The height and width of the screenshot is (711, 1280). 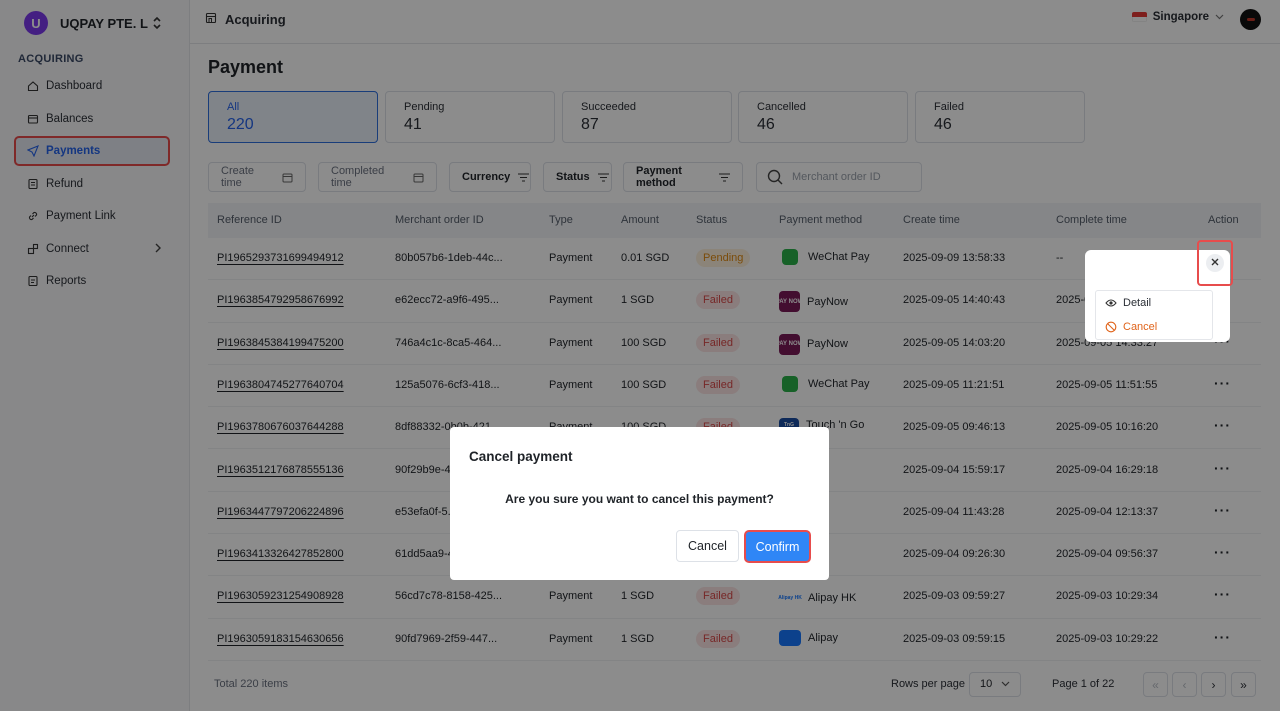 What do you see at coordinates (777, 546) in the screenshot?
I see `dialog-confirm-button: Confirm` at bounding box center [777, 546].